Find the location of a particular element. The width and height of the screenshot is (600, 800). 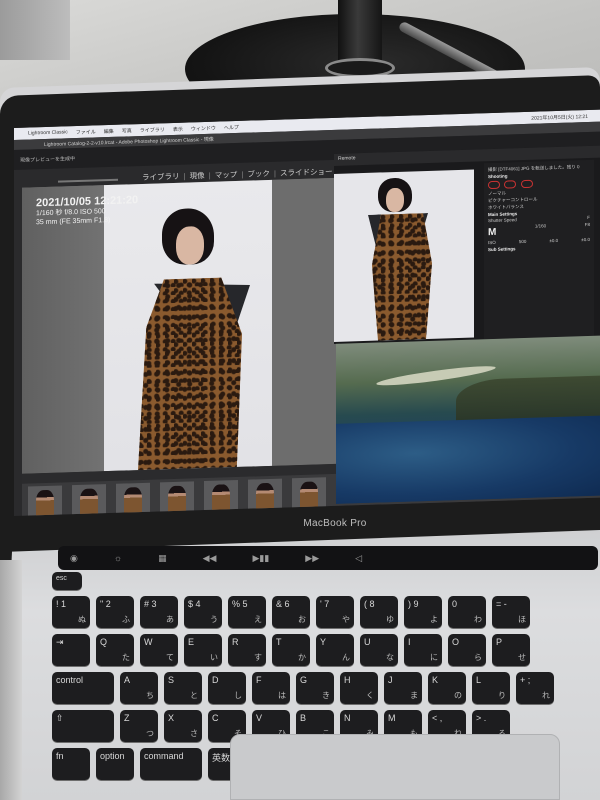

key-minus: = - ほ is located at coordinates (511, 612).